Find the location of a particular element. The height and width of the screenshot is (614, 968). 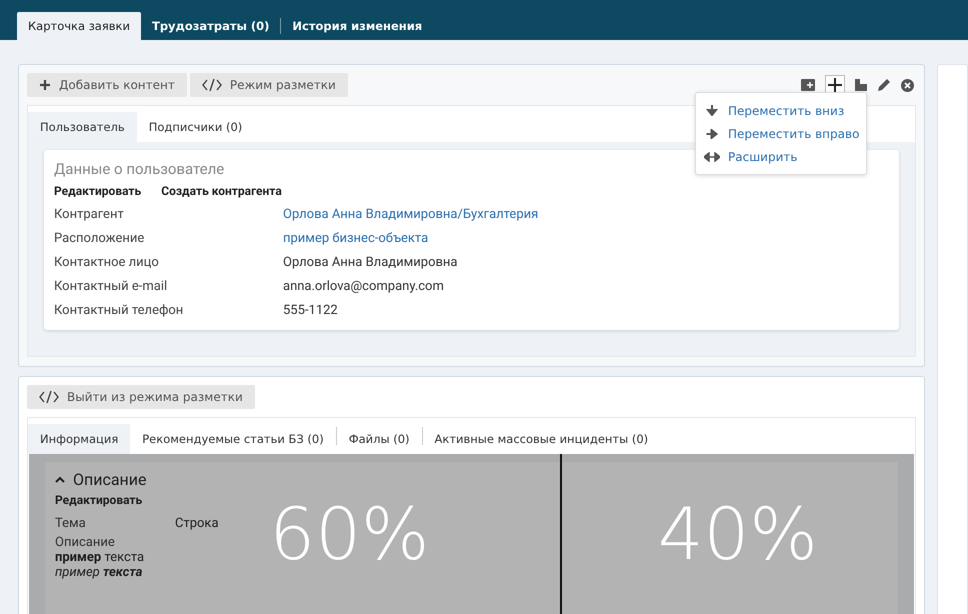

card-title: Данные о пользователе is located at coordinates (140, 169).